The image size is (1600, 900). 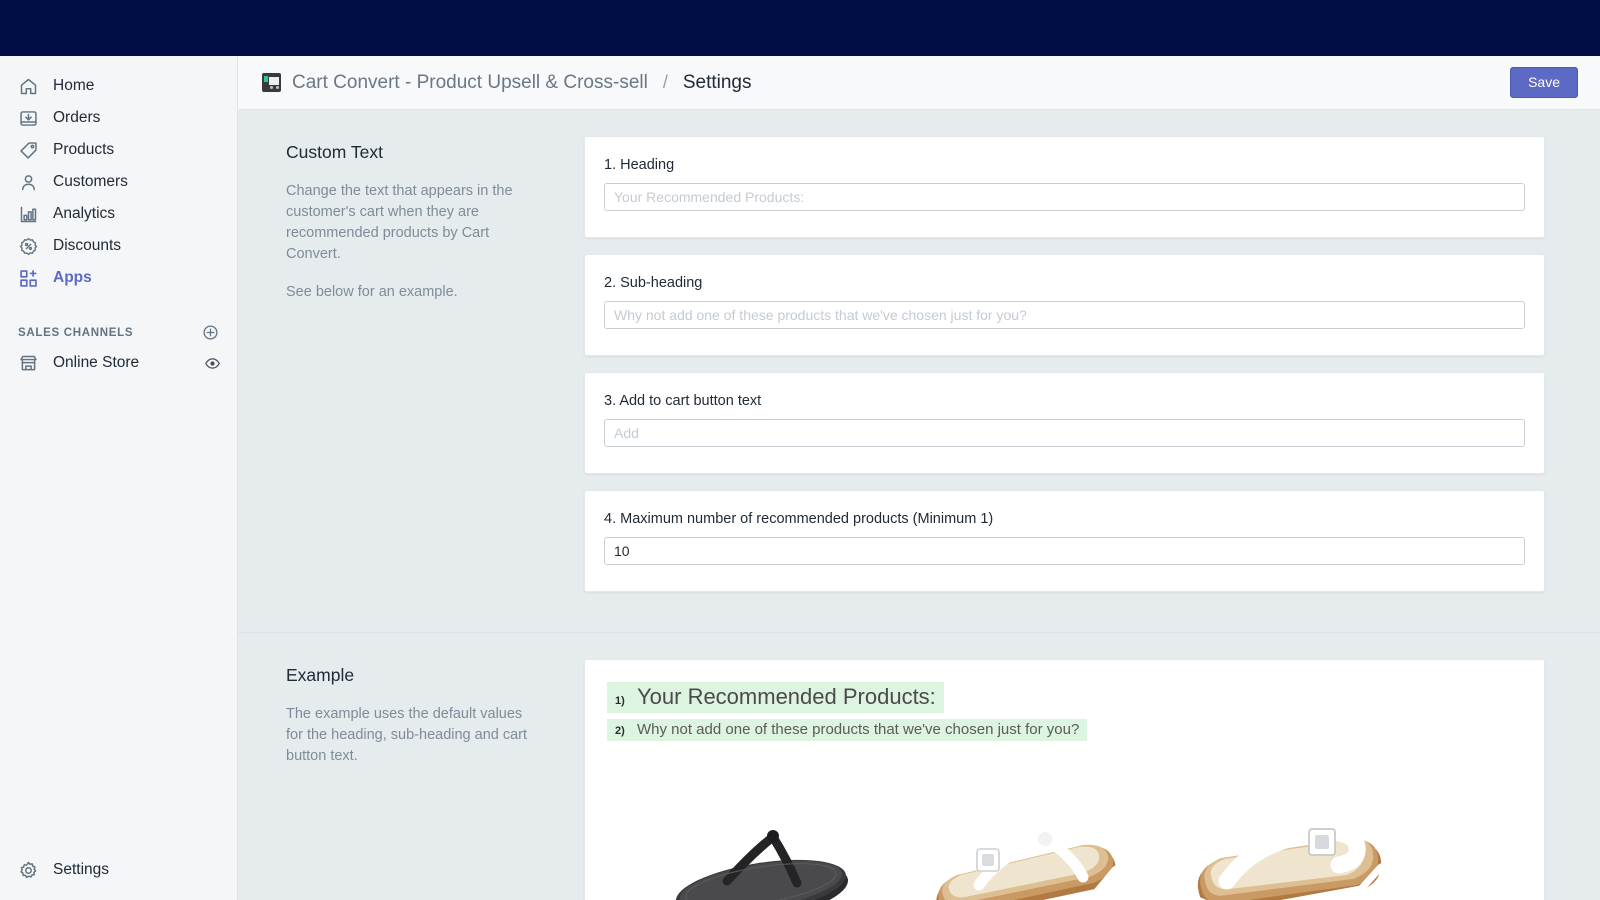 I want to click on subheading-field-label: 2. Sub-heading, so click(x=653, y=283).